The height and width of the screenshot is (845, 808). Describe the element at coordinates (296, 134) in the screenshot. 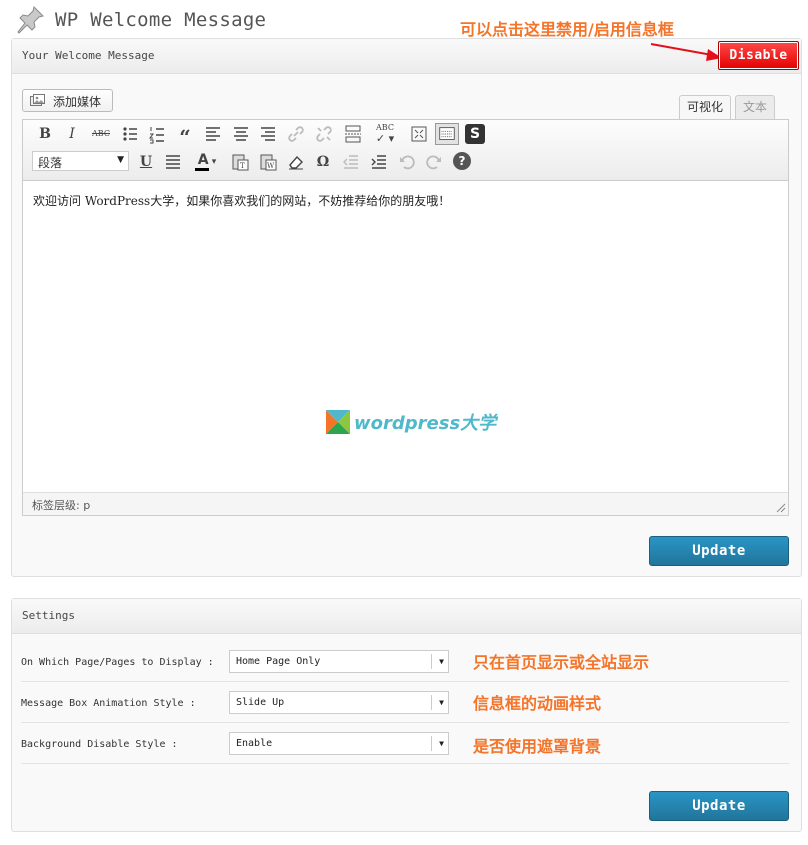

I see `link-icon` at that location.